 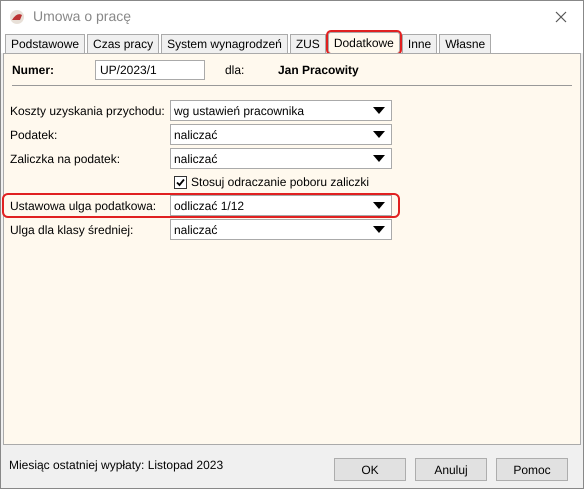 I want to click on checkbox-label: Stosuj odraczanie poboru zaliczki, so click(x=280, y=182).